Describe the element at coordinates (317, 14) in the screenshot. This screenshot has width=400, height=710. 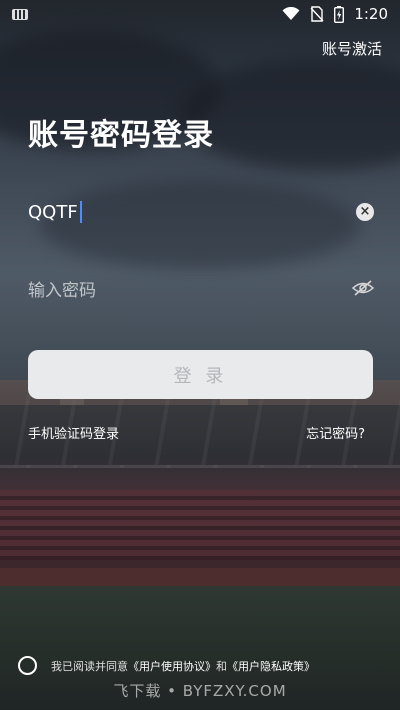
I see `no-sim-icon` at that location.